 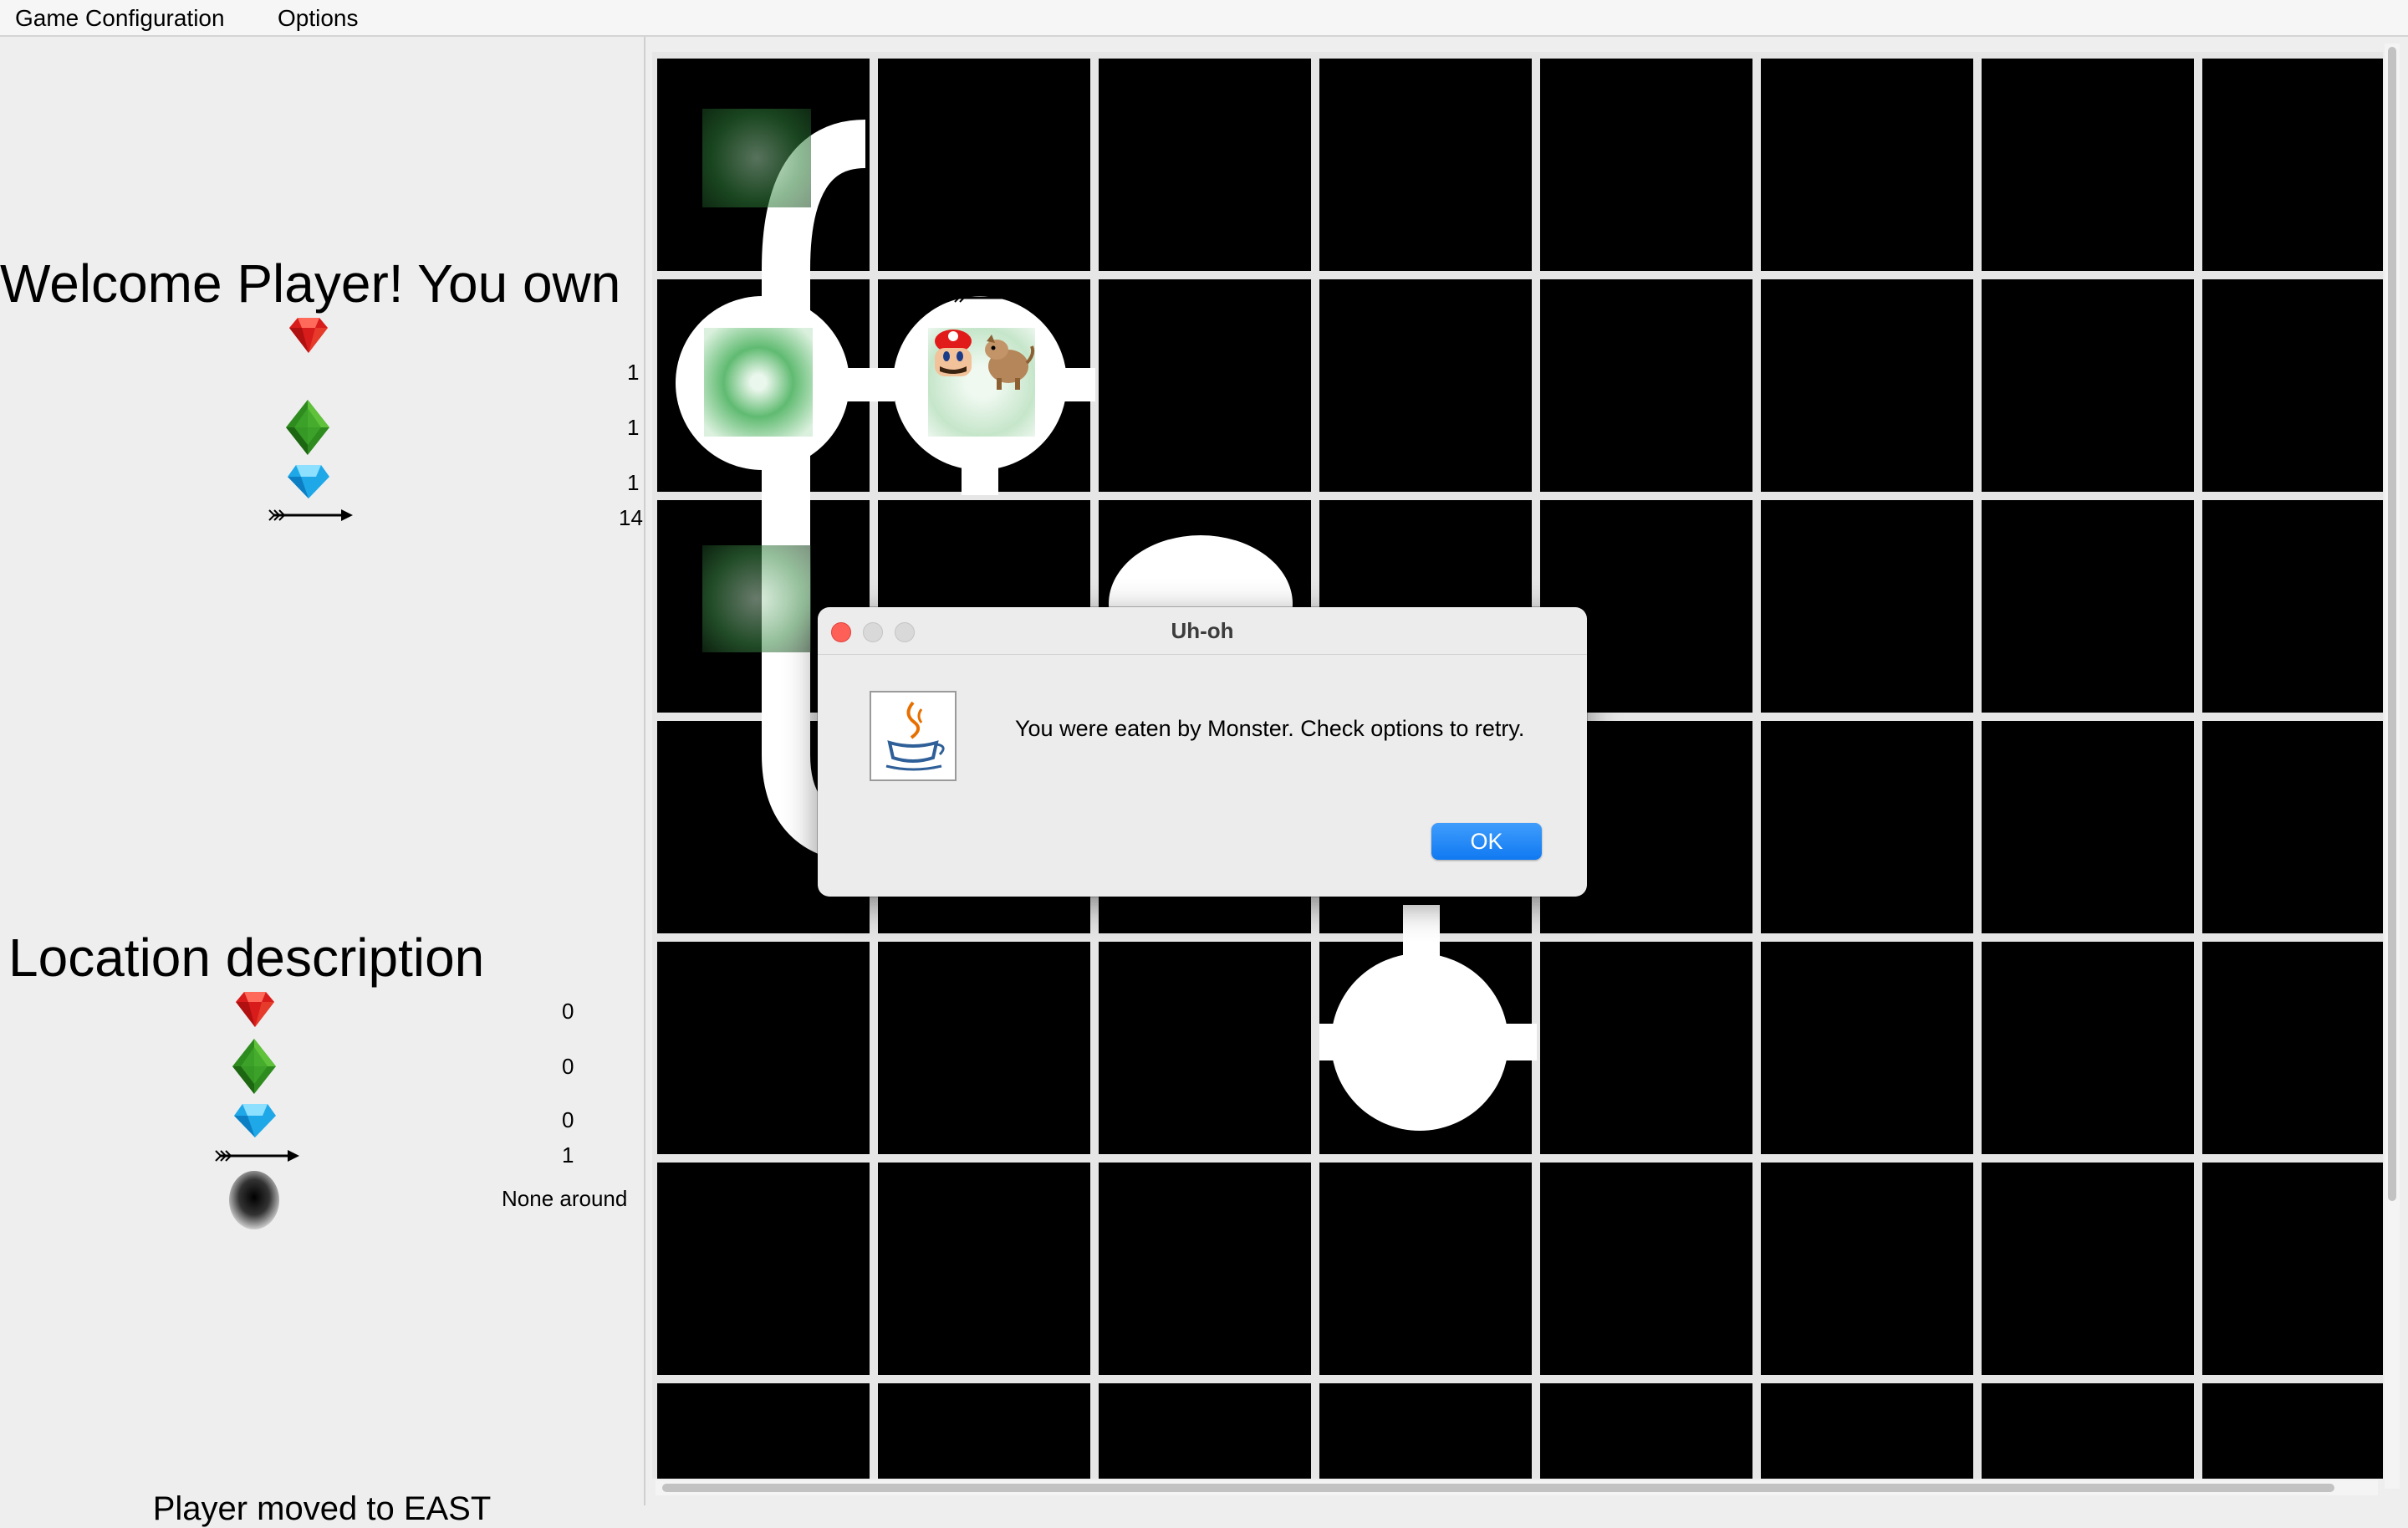 I want to click on status-message: Player moved to EAST, so click(x=322, y=1509).